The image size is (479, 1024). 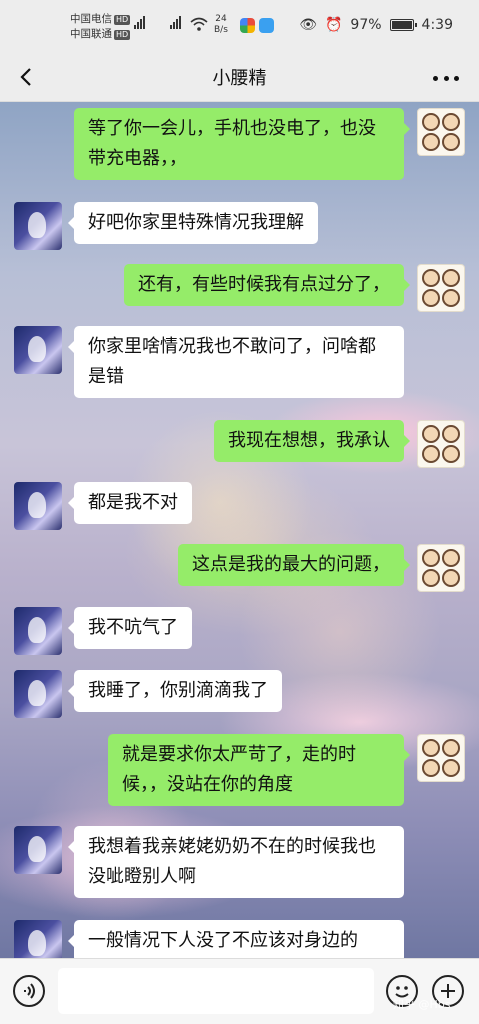 What do you see at coordinates (242, 144) in the screenshot?
I see `sent-message: 等了你一会儿，手机也没电了，也没带充电器，，` at bounding box center [242, 144].